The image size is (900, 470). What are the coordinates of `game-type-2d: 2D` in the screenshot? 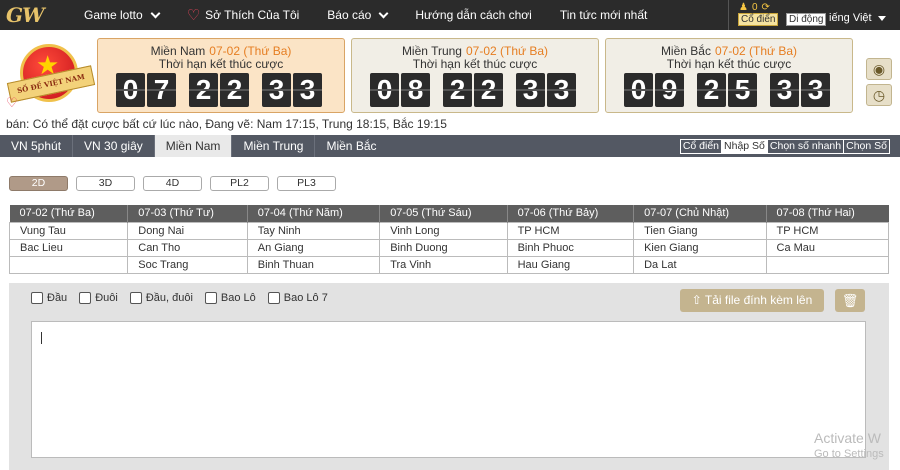 It's located at (38, 183).